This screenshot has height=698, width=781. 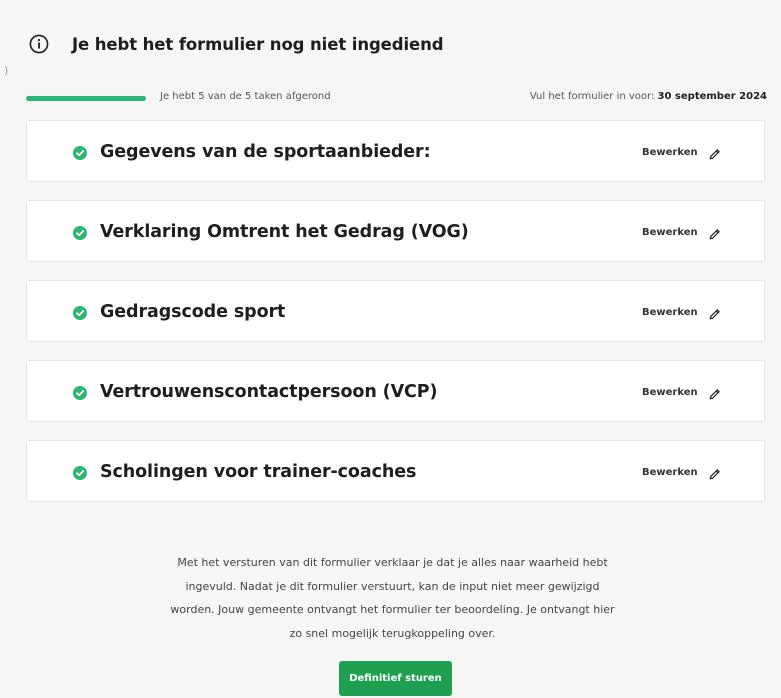 What do you see at coordinates (39, 44) in the screenshot?
I see `info-icon` at bounding box center [39, 44].